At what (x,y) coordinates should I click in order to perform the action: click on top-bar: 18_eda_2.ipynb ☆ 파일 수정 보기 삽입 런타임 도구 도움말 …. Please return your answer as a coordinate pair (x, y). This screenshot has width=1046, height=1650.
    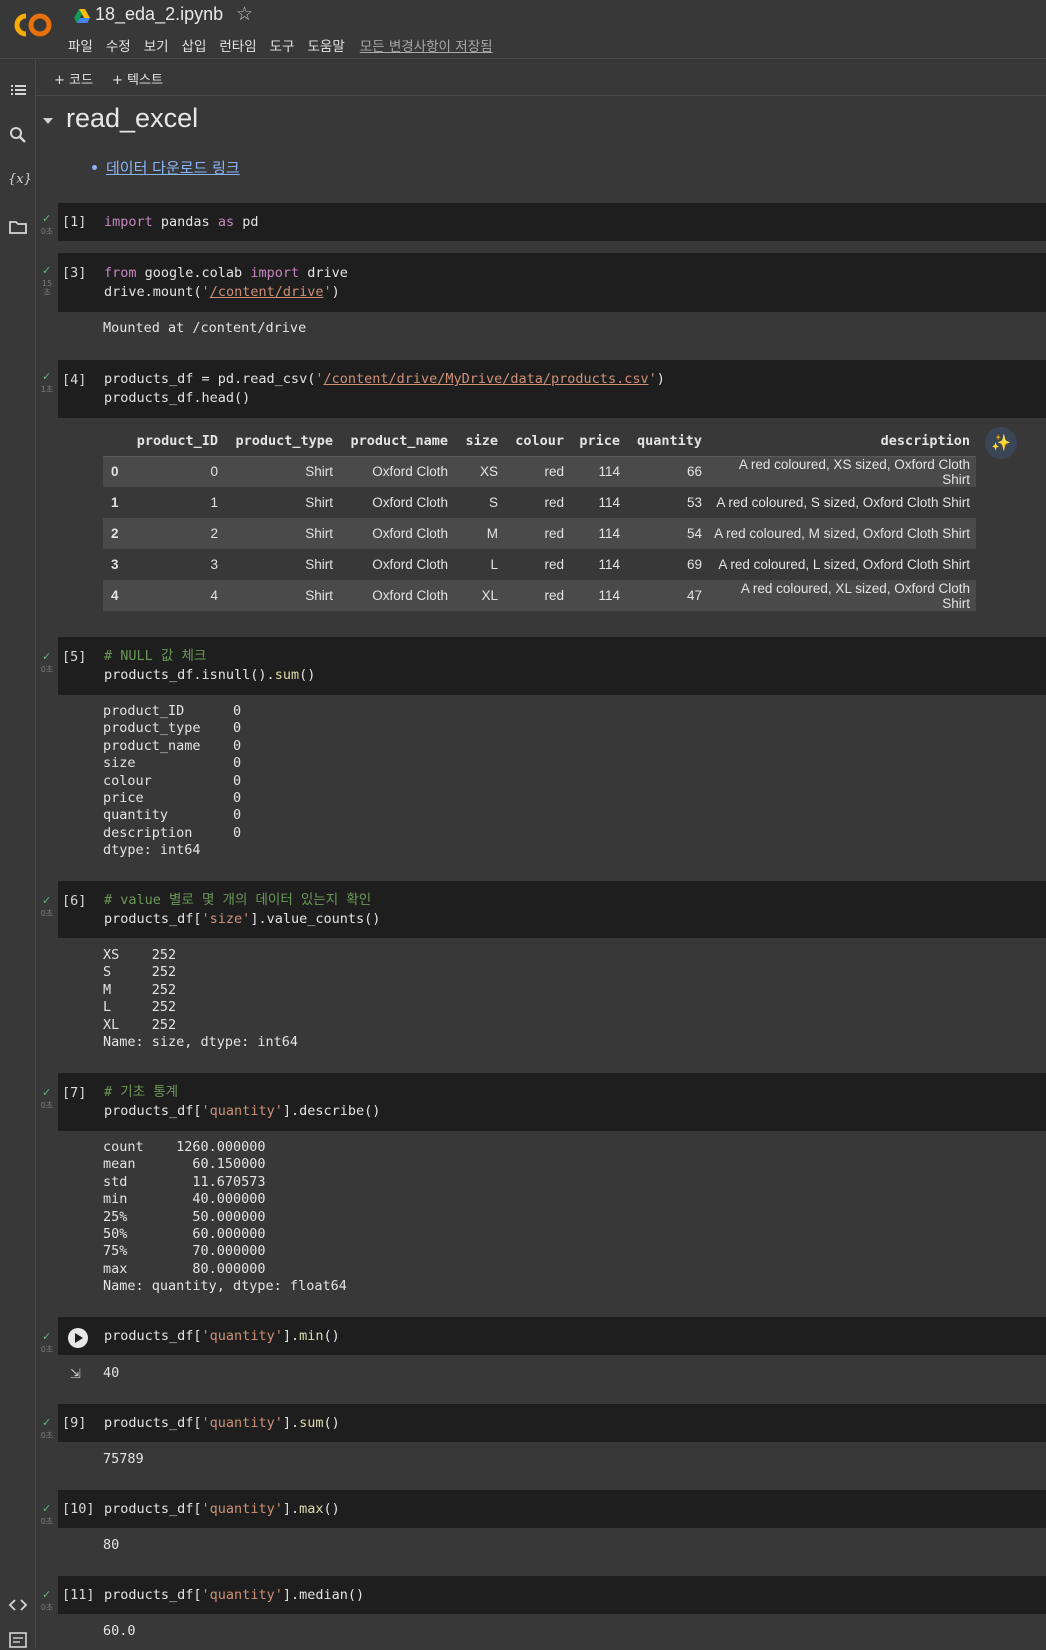
    Looking at the image, I should click on (523, 29).